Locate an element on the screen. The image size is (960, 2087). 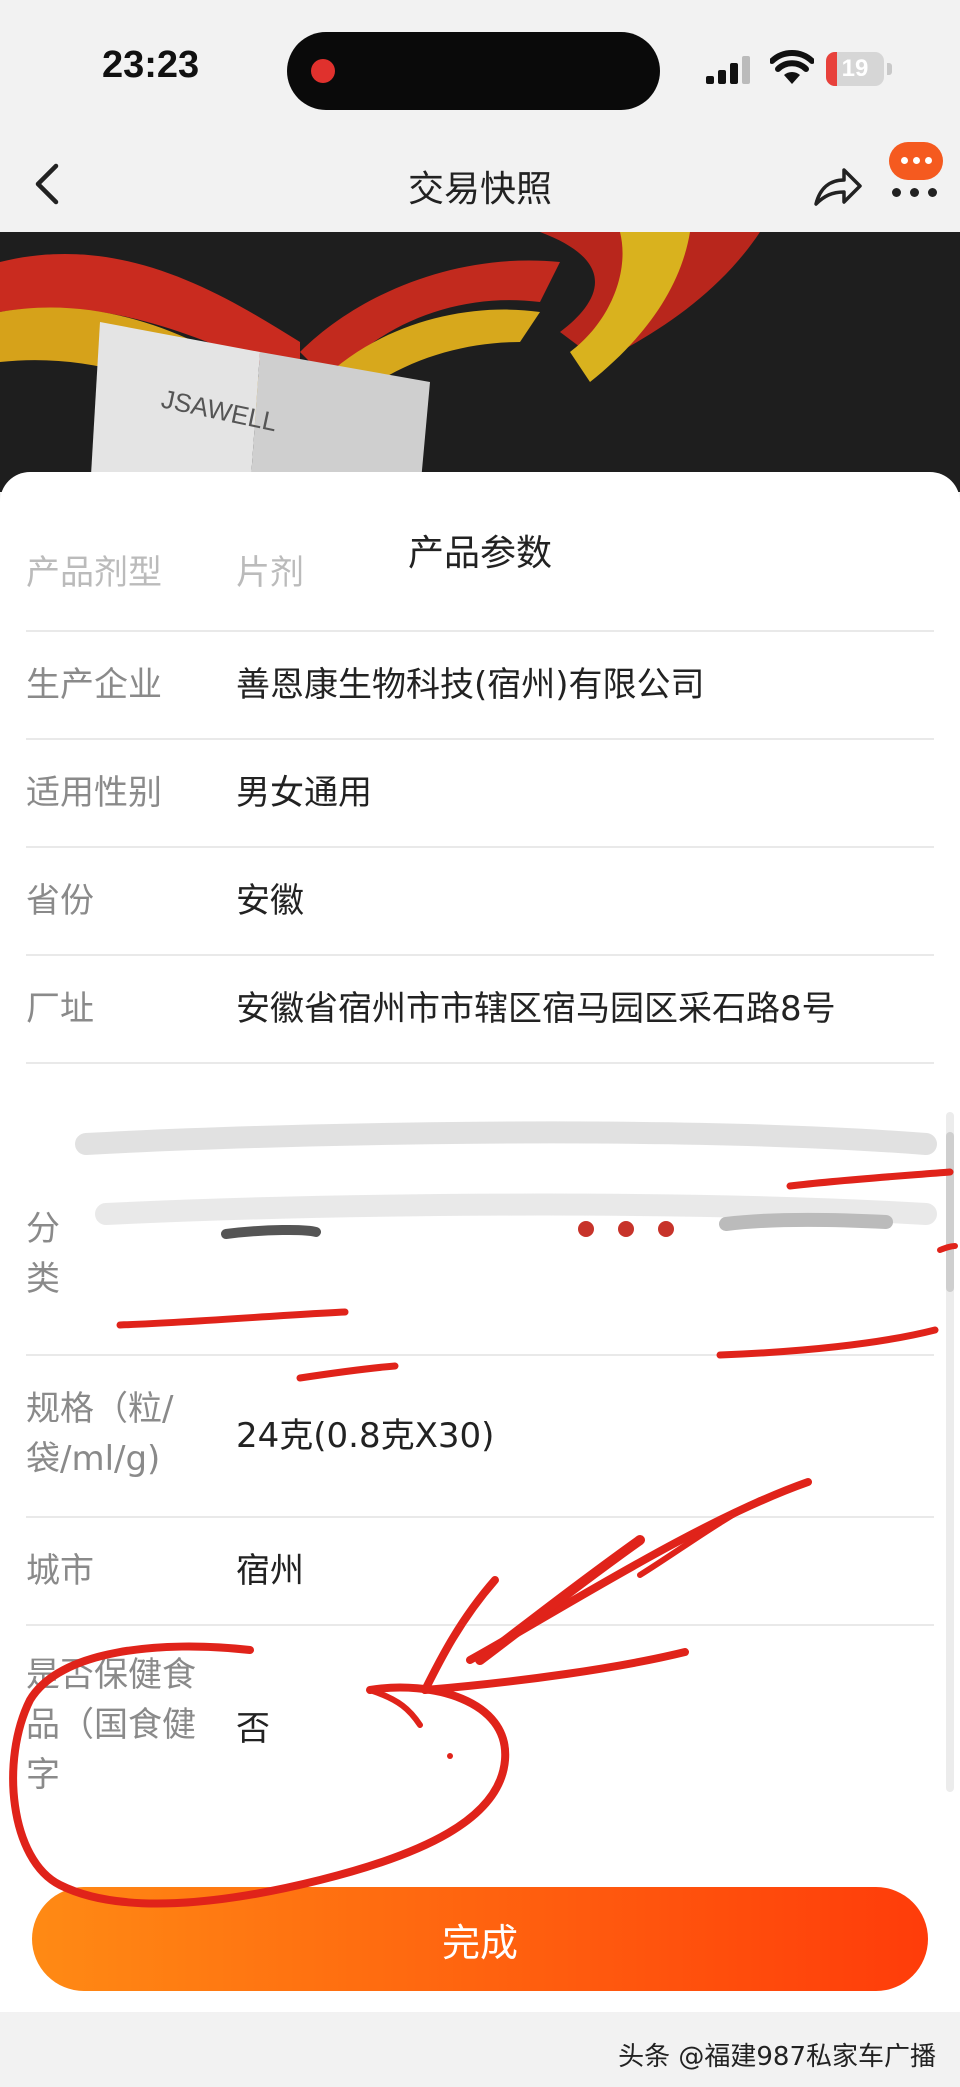
product-hero-image: JSAWELL is located at coordinates (480, 362).